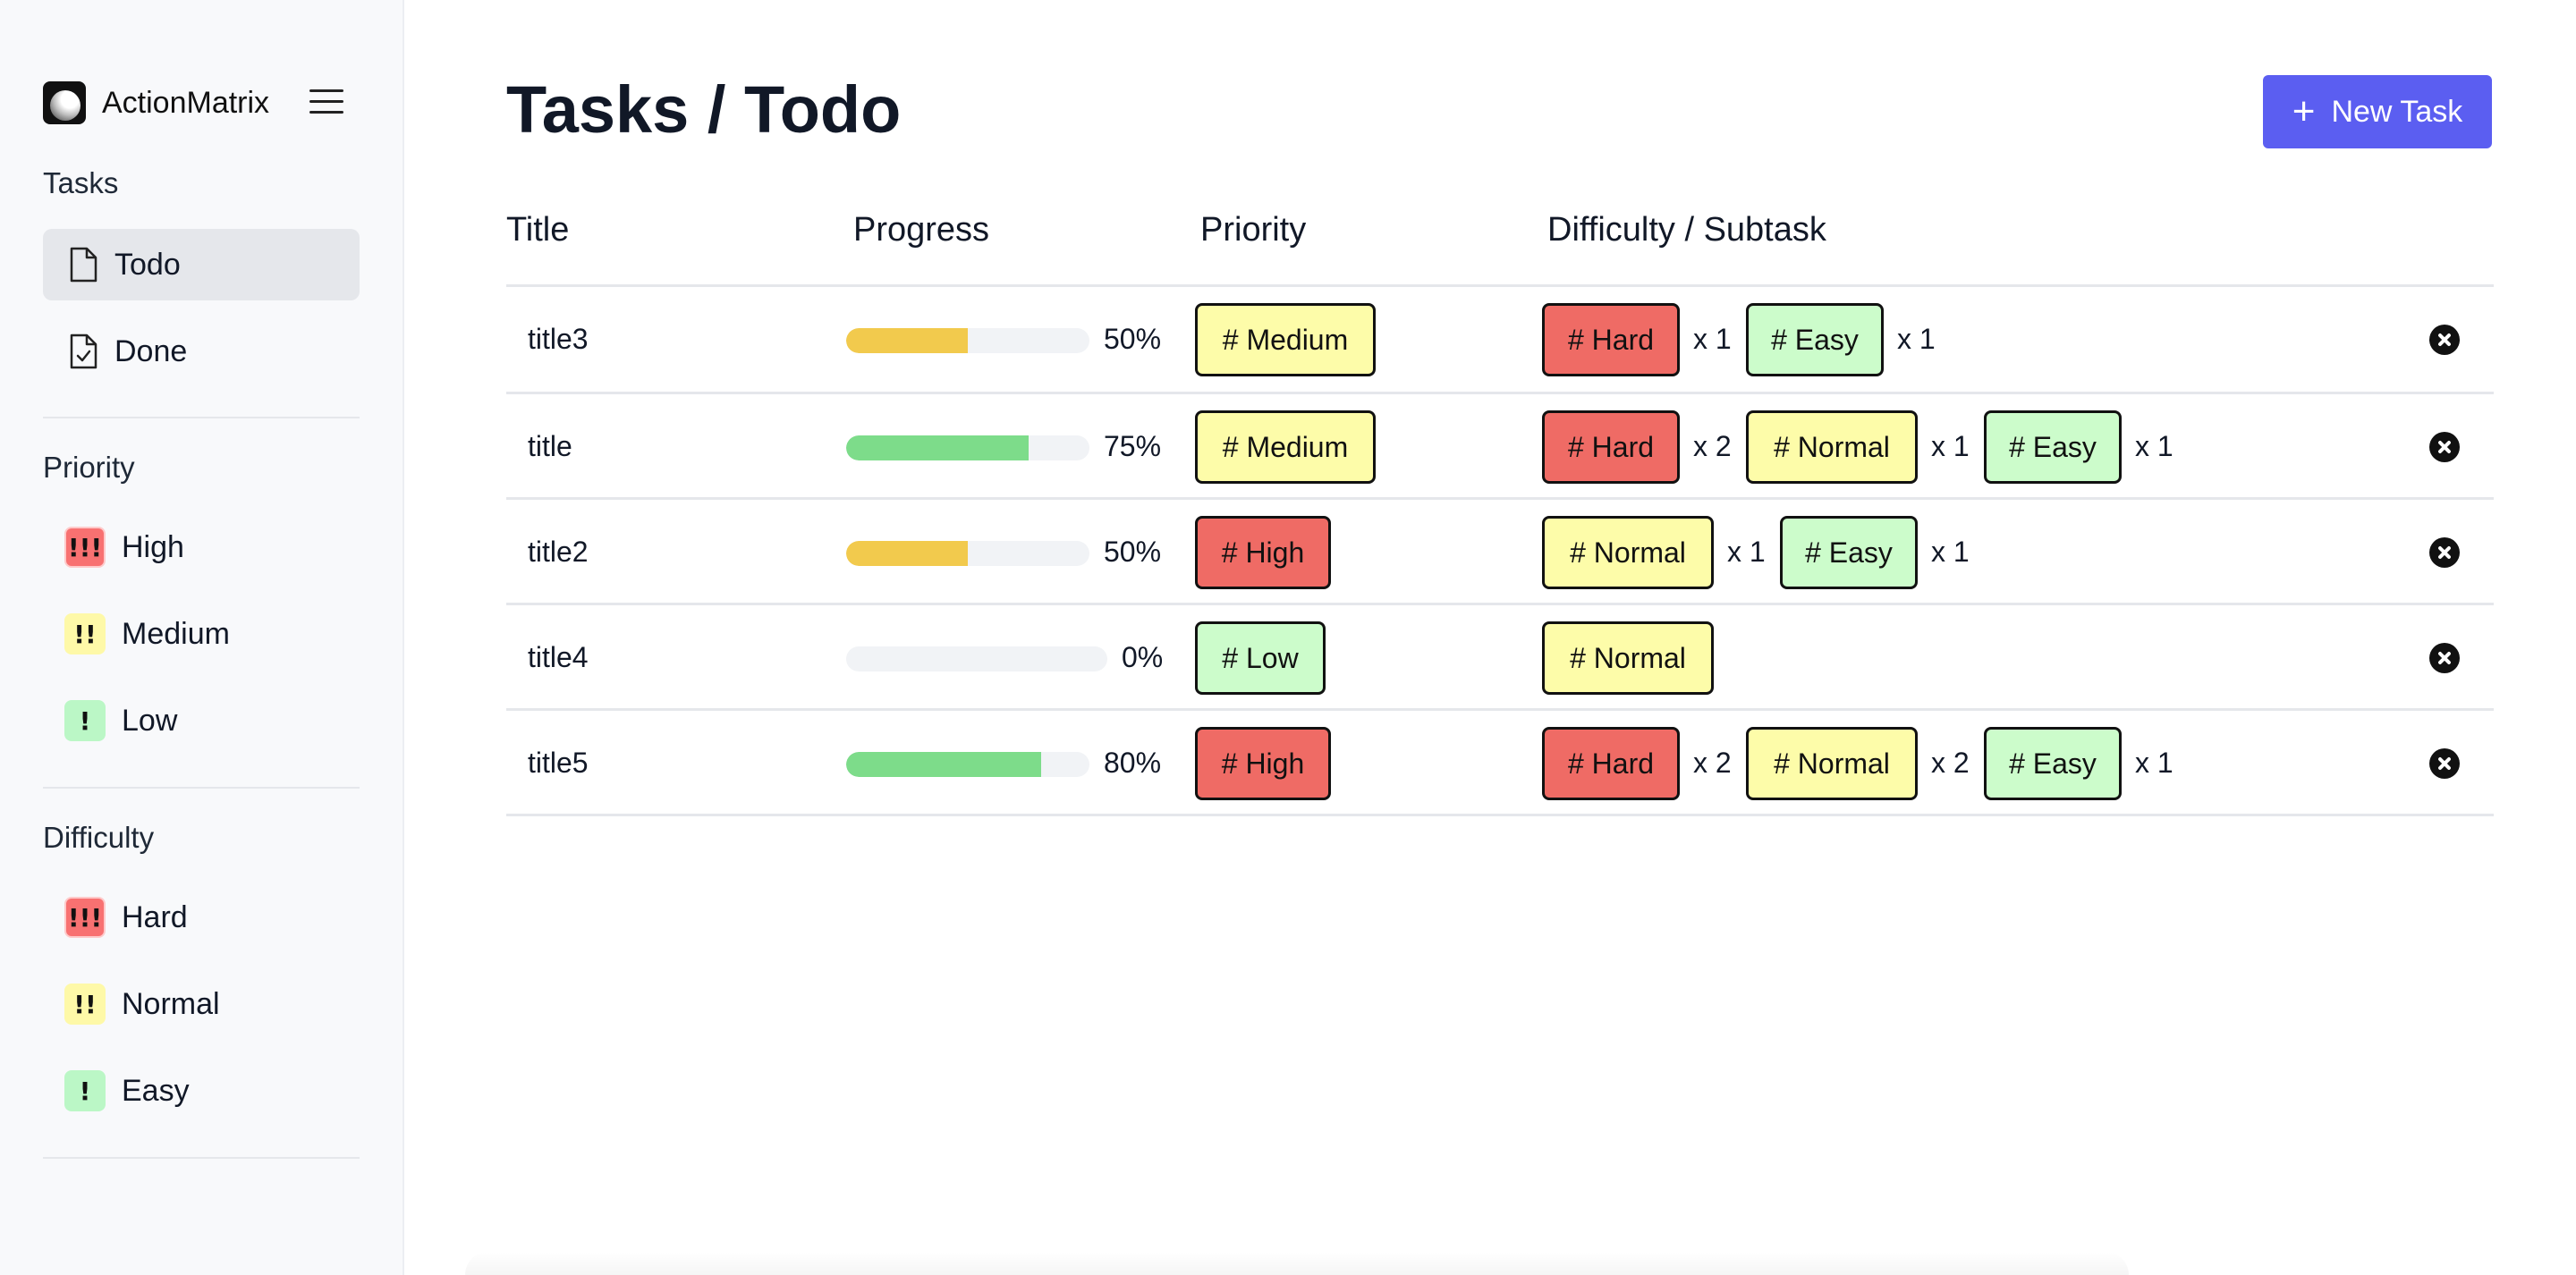 Image resolution: width=2576 pixels, height=1275 pixels. I want to click on sidebar-item-medium: !! Medium, so click(201, 634).